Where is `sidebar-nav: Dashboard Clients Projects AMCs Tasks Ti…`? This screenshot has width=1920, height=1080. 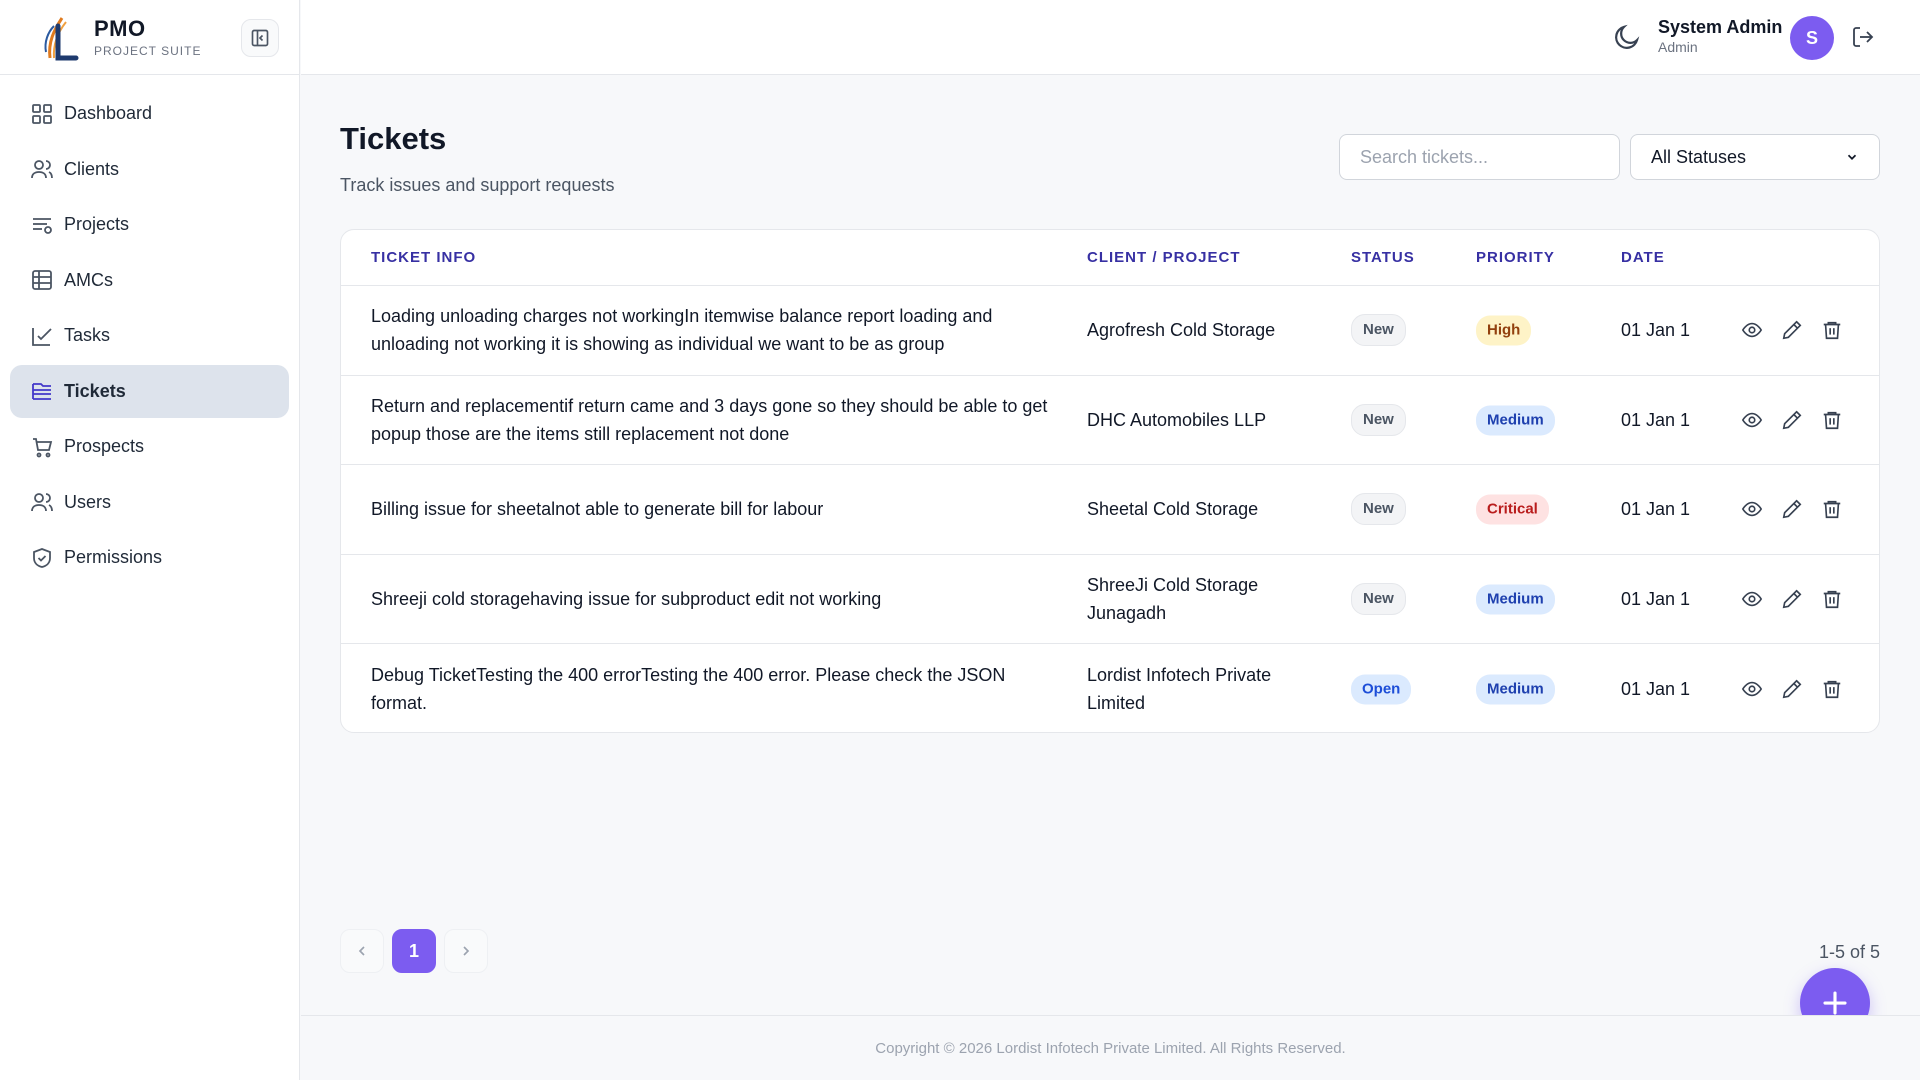
sidebar-nav: Dashboard Clients Projects AMCs Tasks Ti… is located at coordinates (149, 337).